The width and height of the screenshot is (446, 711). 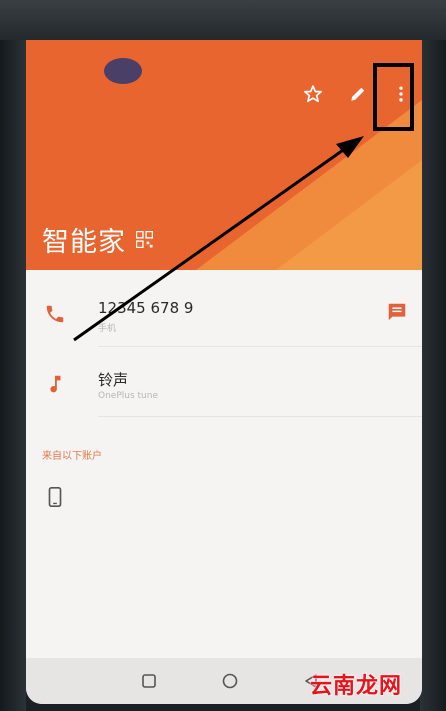 What do you see at coordinates (55, 314) in the screenshot?
I see `phone-icon` at bounding box center [55, 314].